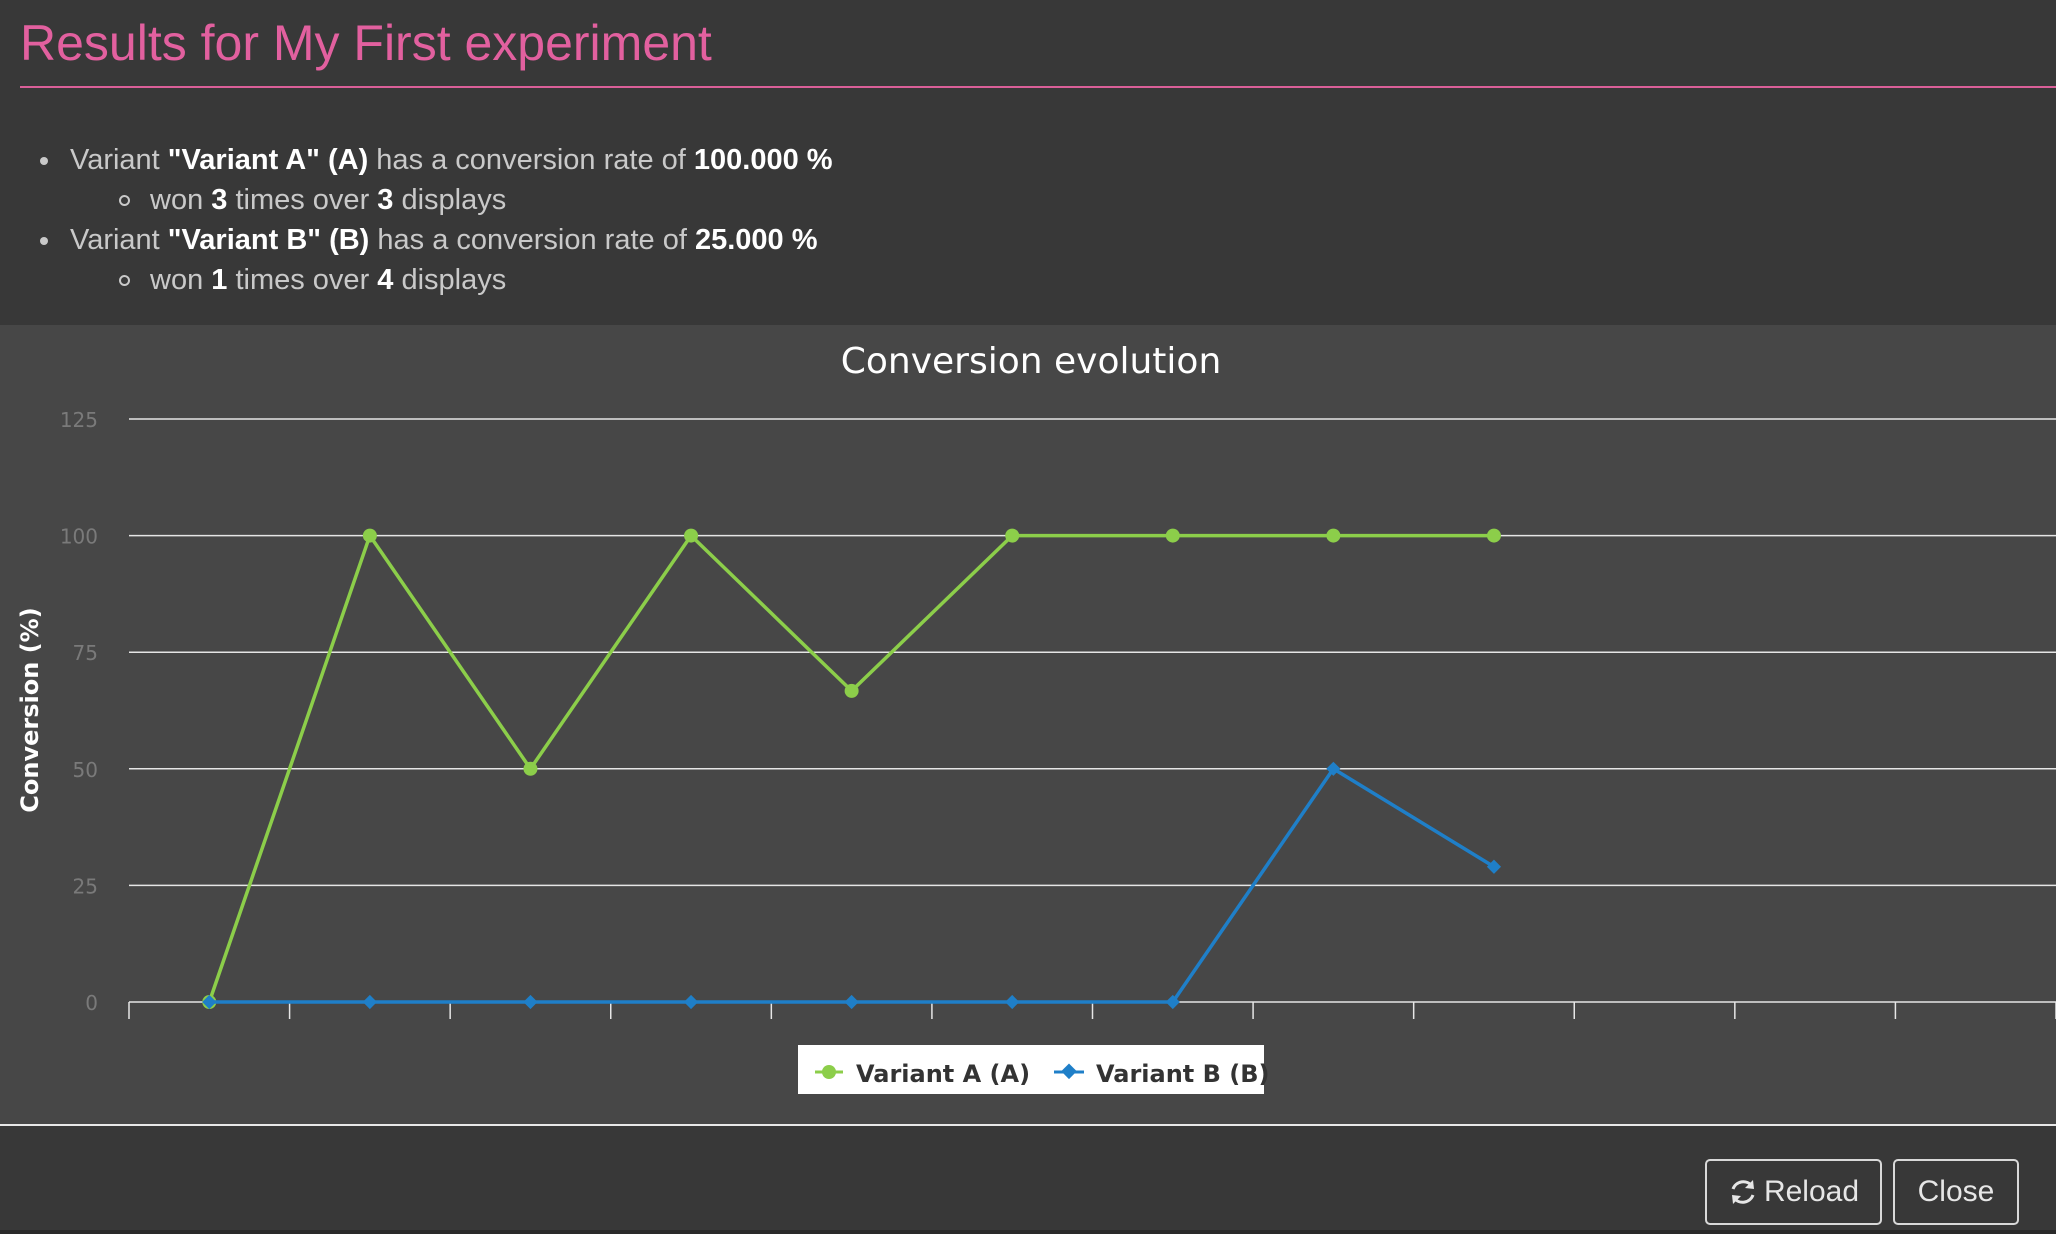 The width and height of the screenshot is (2056, 1234). I want to click on variant-name: "Variant B" (B), so click(268, 240).